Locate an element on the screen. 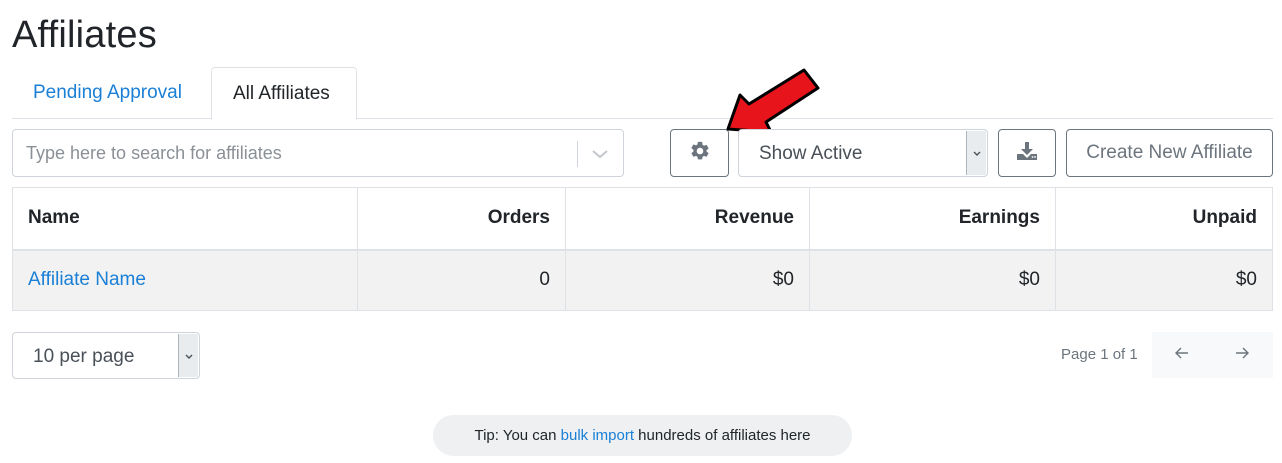 The image size is (1282, 463). column-header-revenue: Revenue is located at coordinates (687, 219).